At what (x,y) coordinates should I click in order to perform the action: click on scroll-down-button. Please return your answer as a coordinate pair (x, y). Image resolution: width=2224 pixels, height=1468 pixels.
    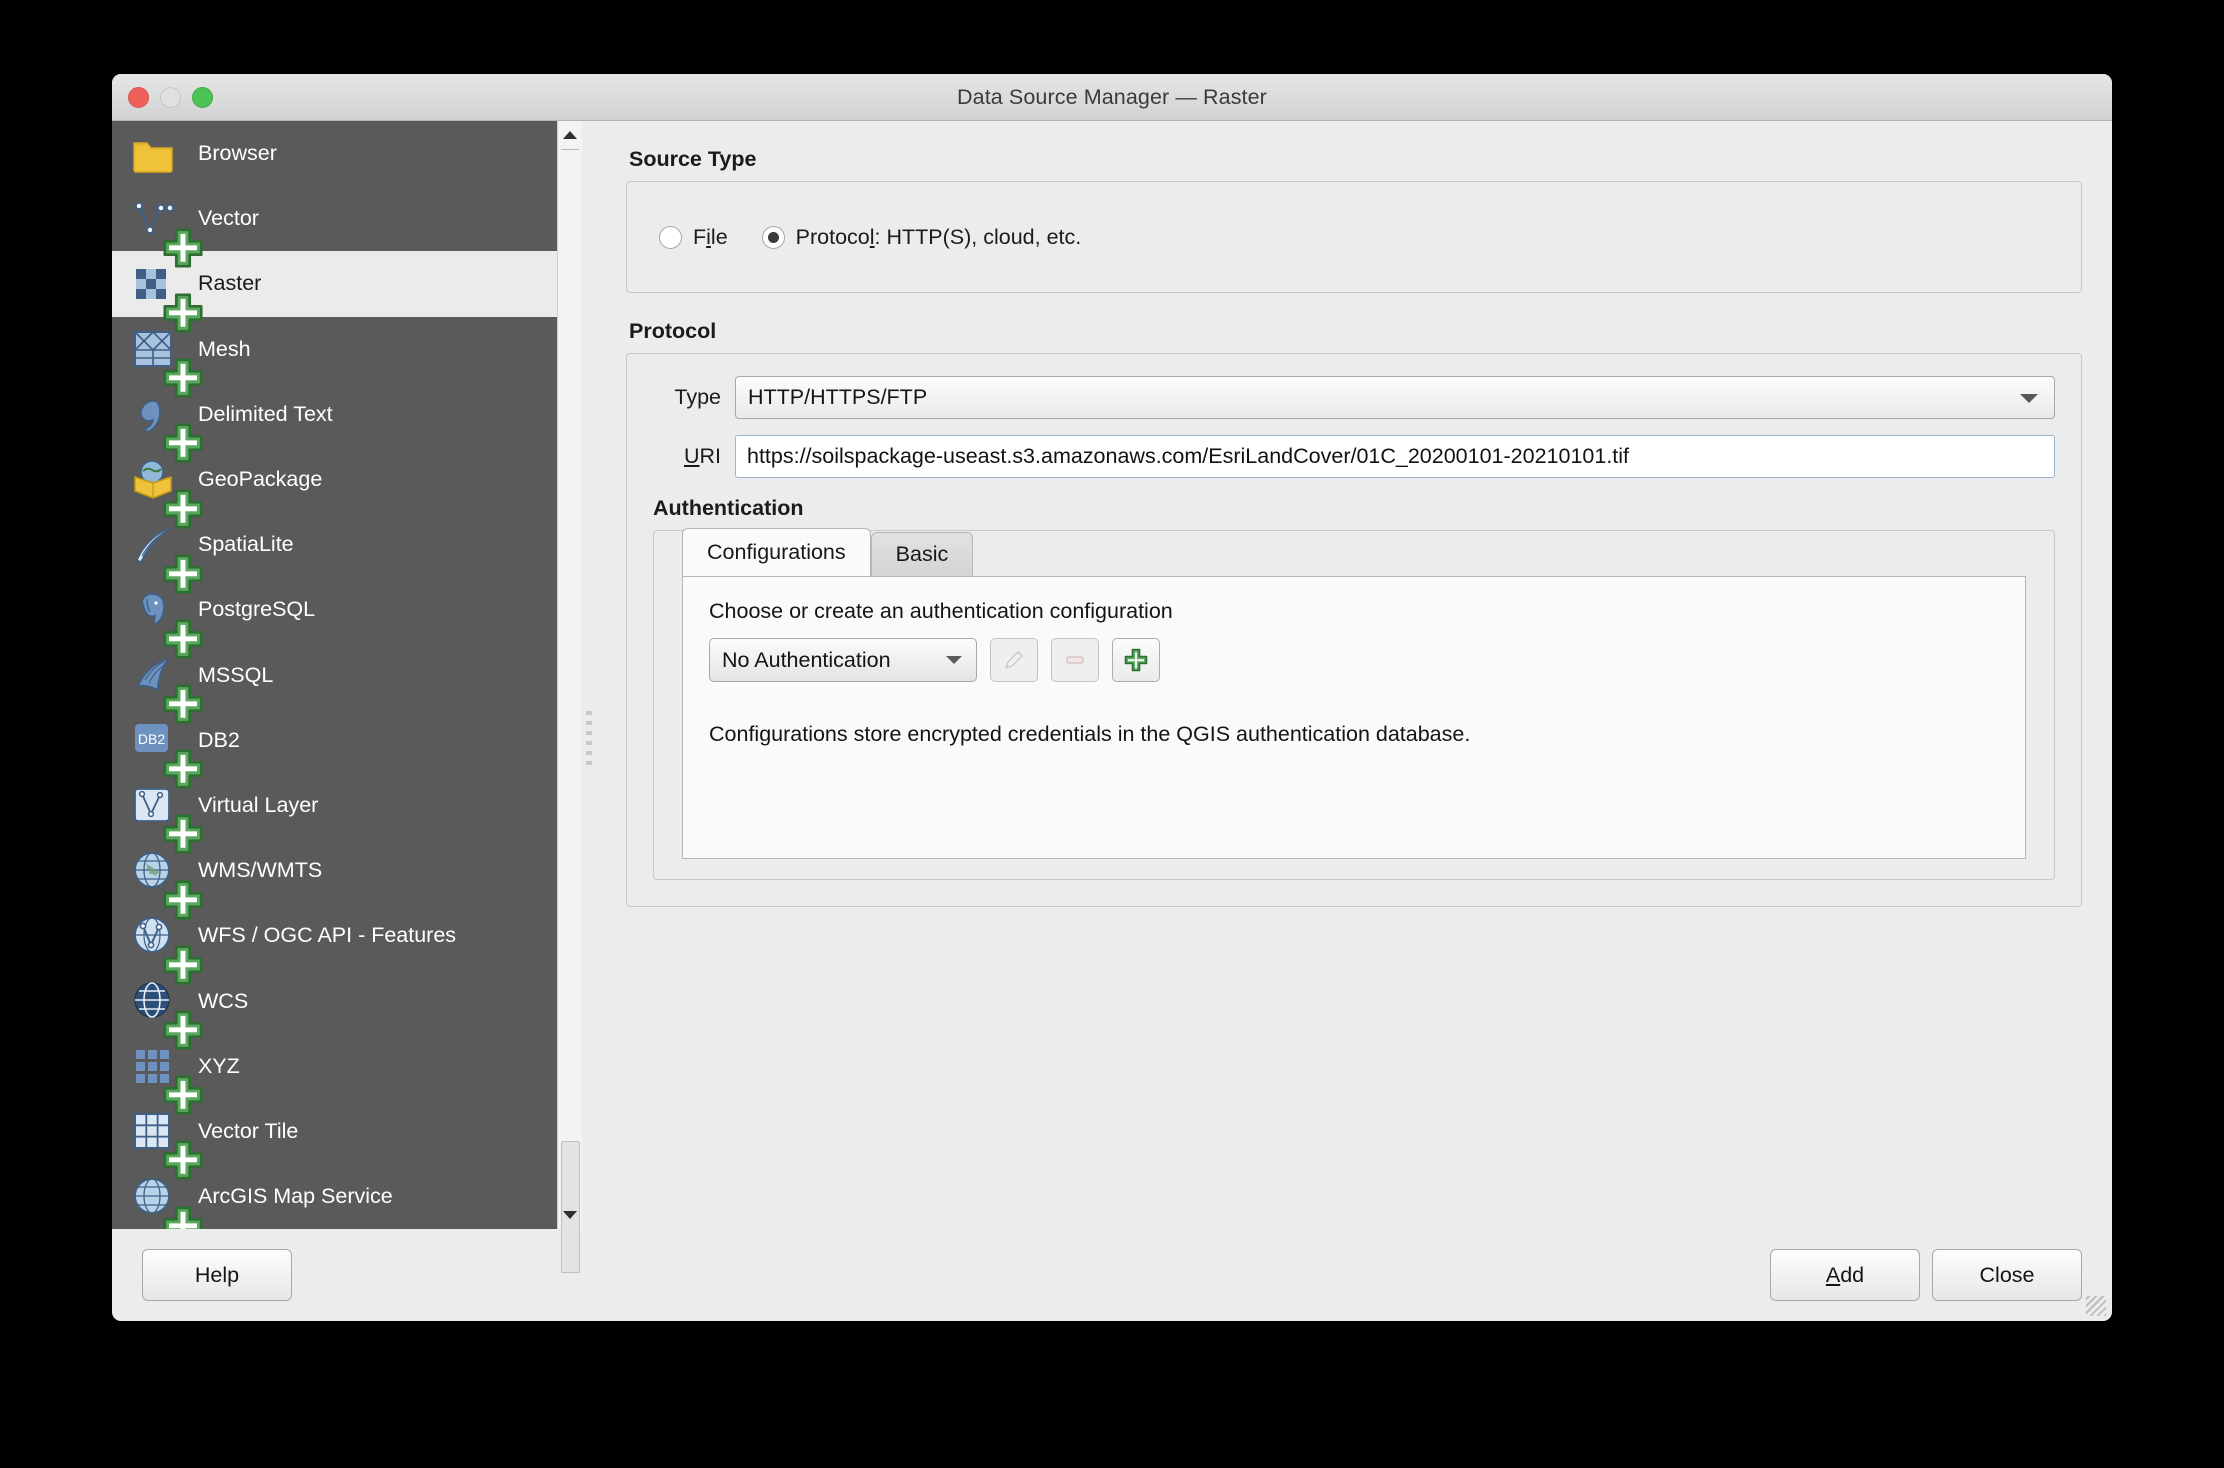
    Looking at the image, I should click on (570, 1215).